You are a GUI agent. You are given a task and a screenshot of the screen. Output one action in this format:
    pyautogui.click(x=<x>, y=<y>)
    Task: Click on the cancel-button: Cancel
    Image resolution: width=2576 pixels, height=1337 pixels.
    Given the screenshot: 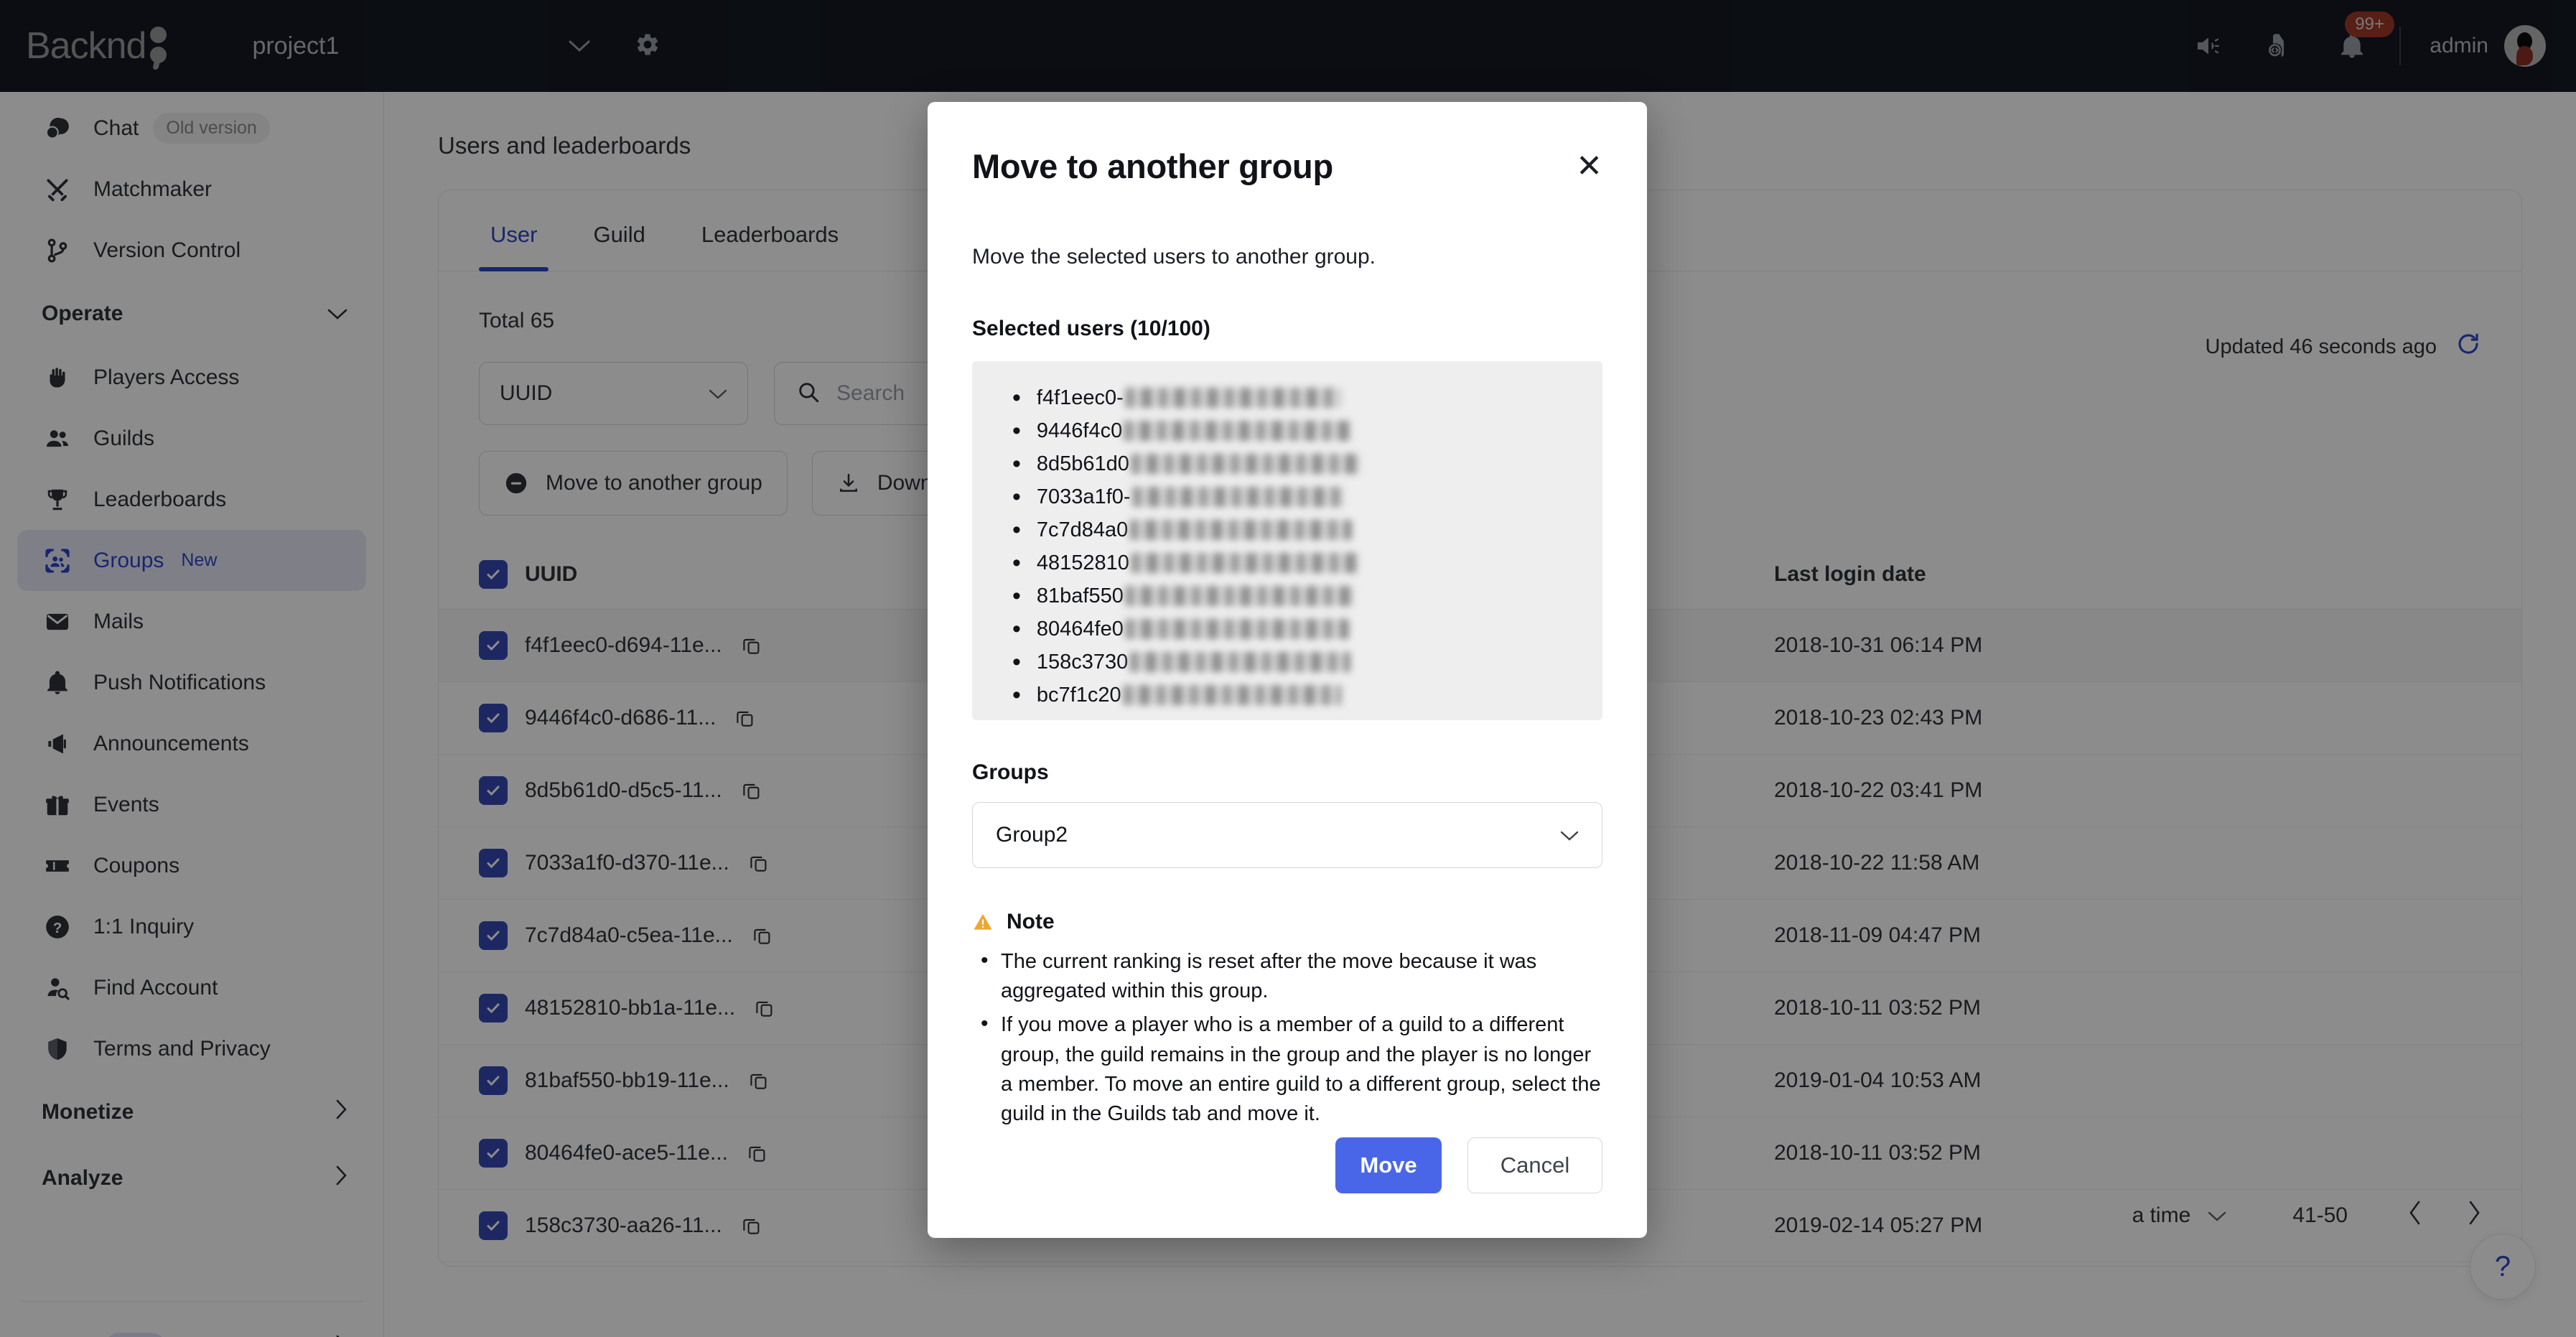 What is the action you would take?
    pyautogui.click(x=1534, y=1165)
    